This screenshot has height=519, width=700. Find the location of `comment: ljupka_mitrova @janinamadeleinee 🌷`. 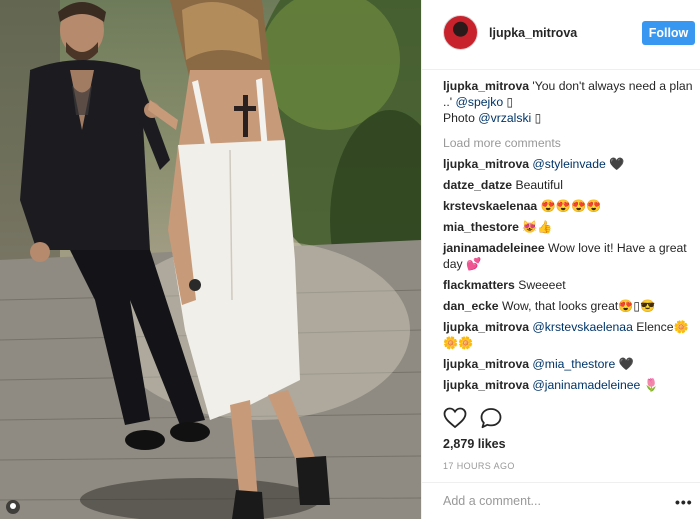

comment: ljupka_mitrova @janinamadeleinee 🌷 is located at coordinates (569, 385).